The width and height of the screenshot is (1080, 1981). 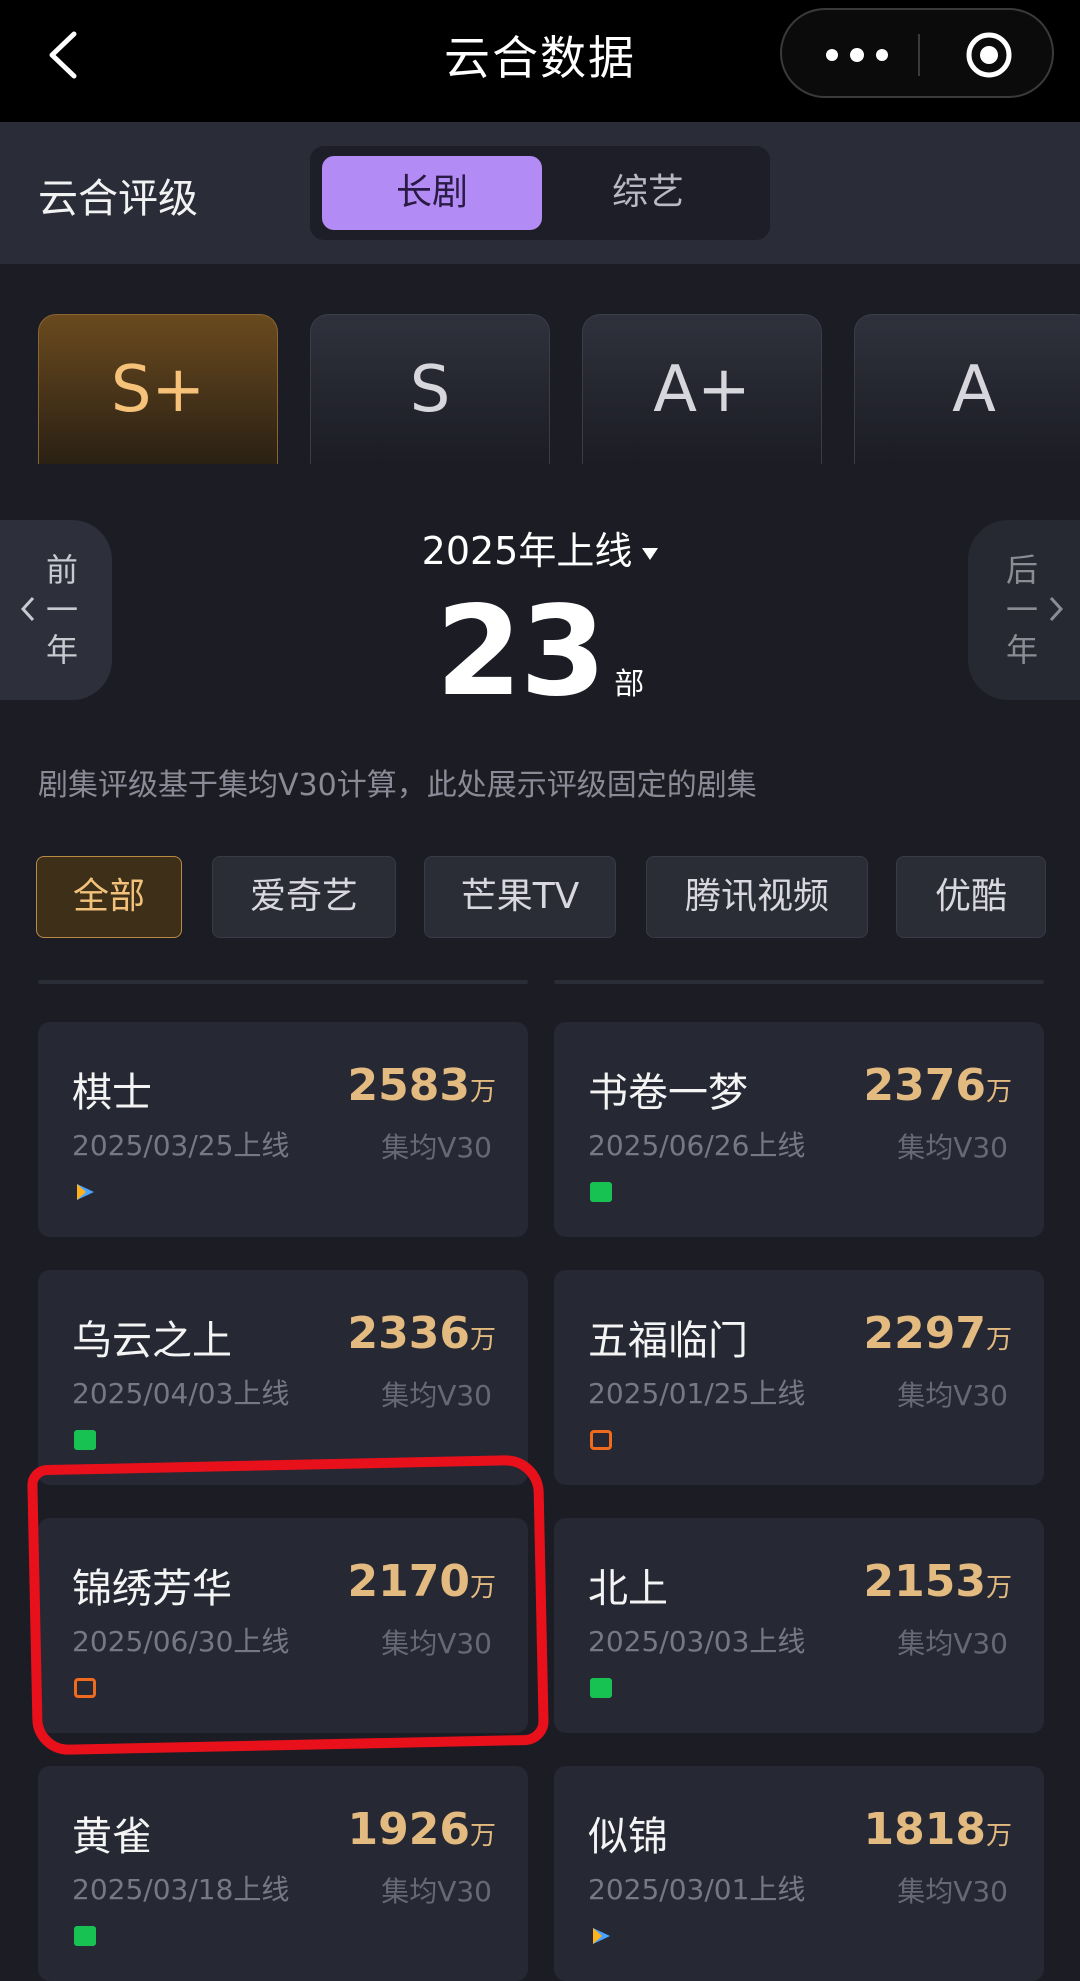 What do you see at coordinates (668, 1093) in the screenshot?
I see `show-title: 书卷一梦` at bounding box center [668, 1093].